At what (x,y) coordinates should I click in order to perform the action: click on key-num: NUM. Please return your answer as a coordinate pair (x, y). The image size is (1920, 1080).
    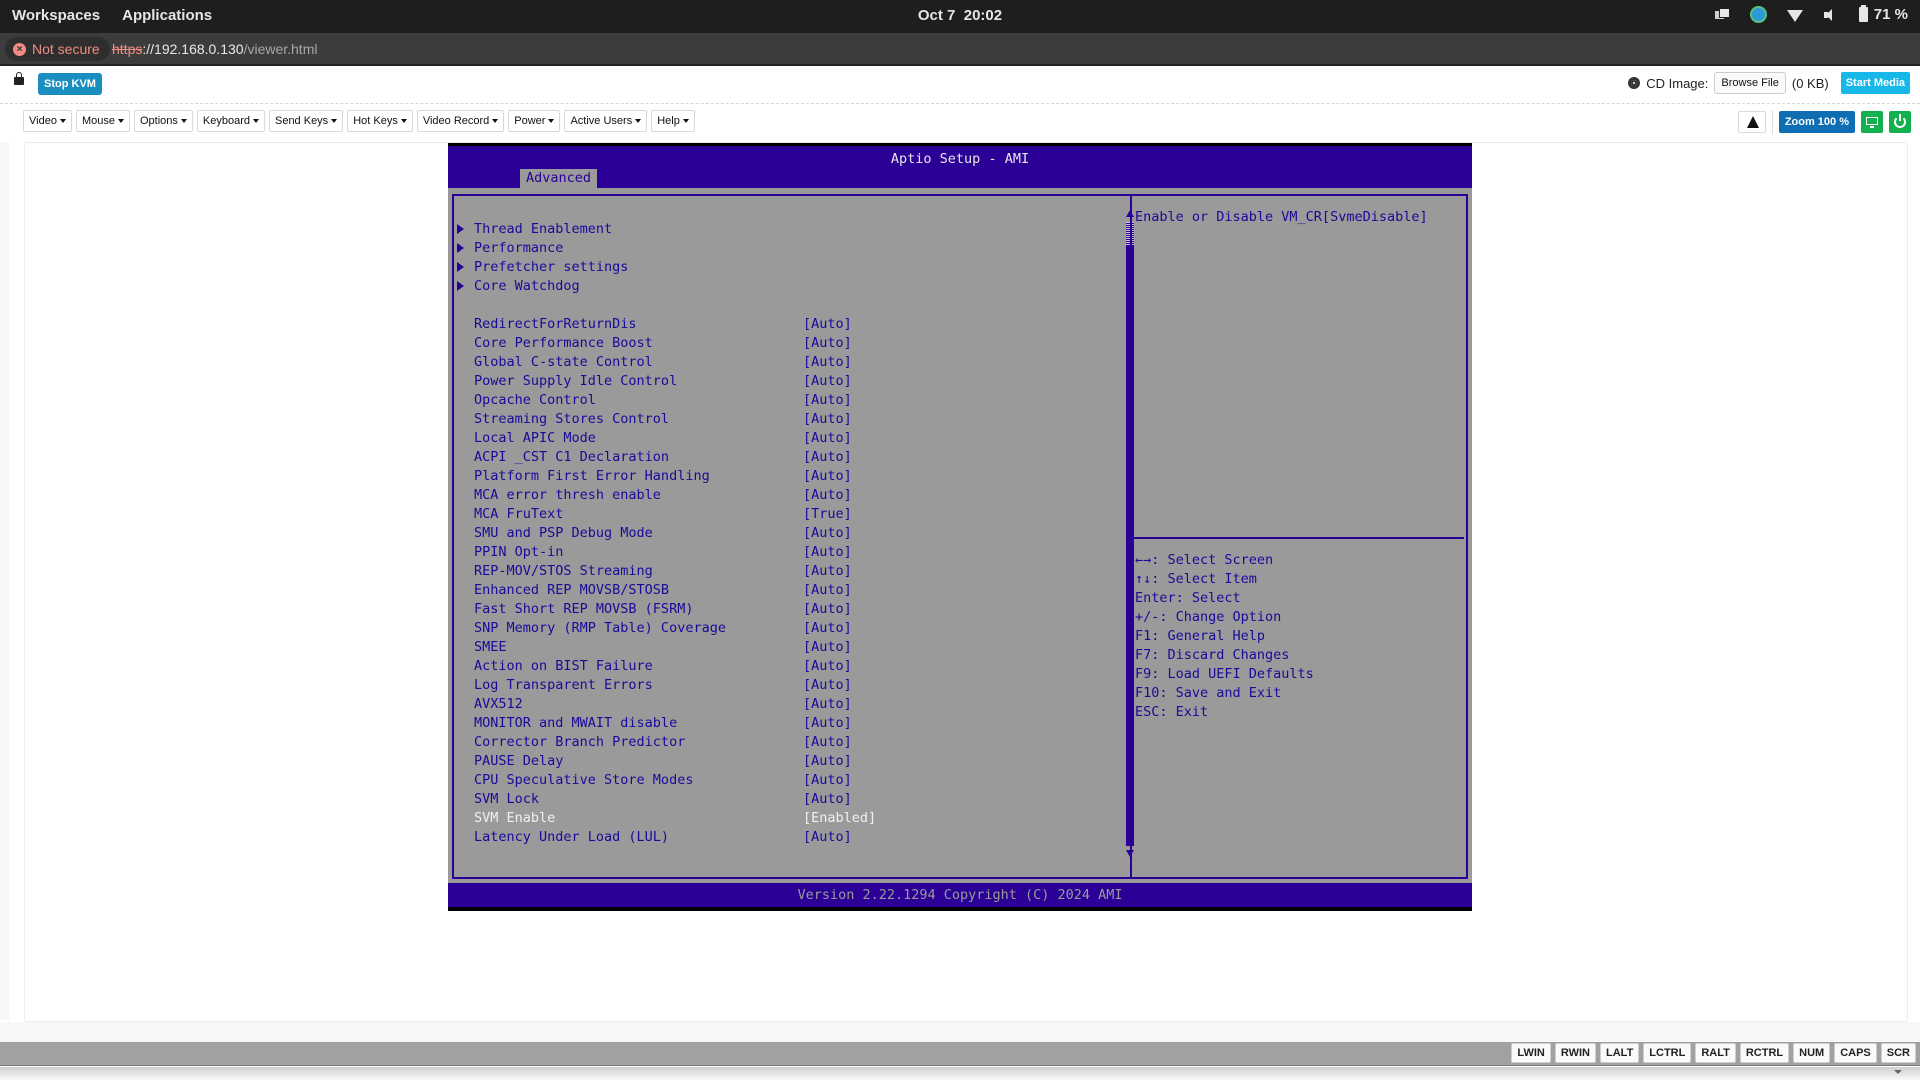
    Looking at the image, I should click on (1812, 1053).